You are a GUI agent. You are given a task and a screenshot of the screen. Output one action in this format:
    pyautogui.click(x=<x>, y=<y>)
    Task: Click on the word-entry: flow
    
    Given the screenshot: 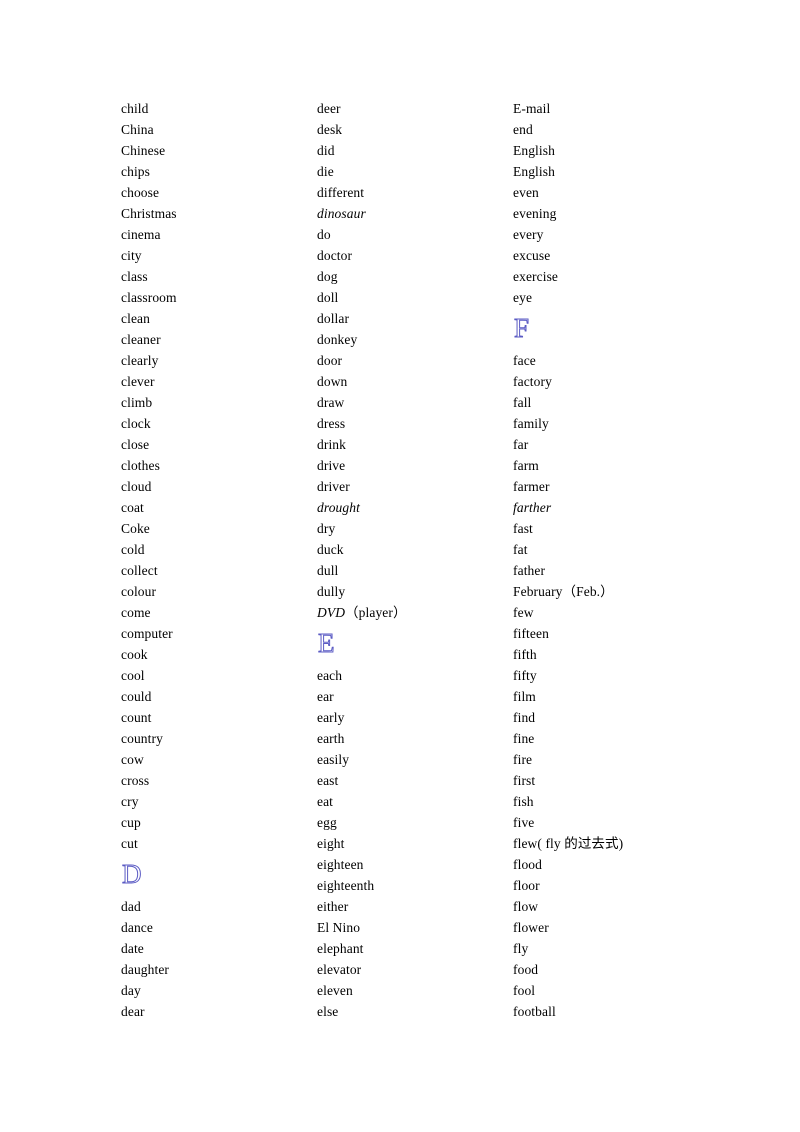 What is the action you would take?
    pyautogui.click(x=526, y=906)
    